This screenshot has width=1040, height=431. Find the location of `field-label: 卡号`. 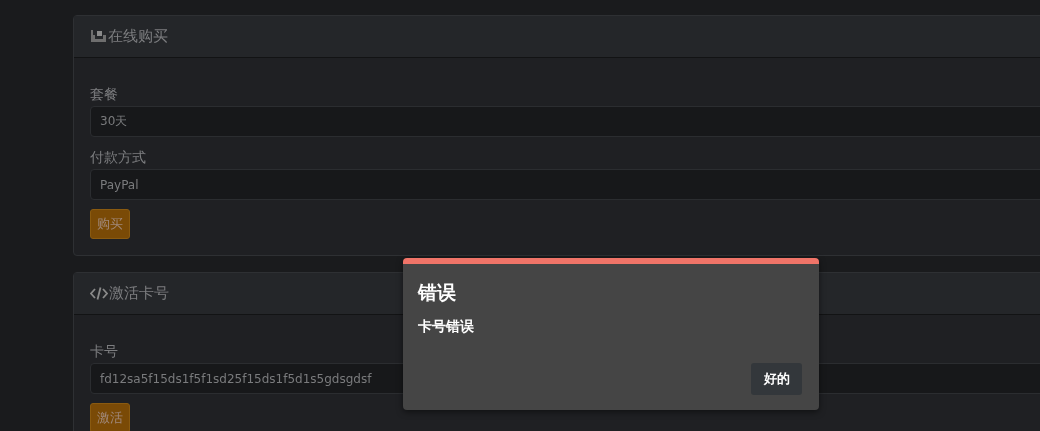

field-label: 卡号 is located at coordinates (104, 351).